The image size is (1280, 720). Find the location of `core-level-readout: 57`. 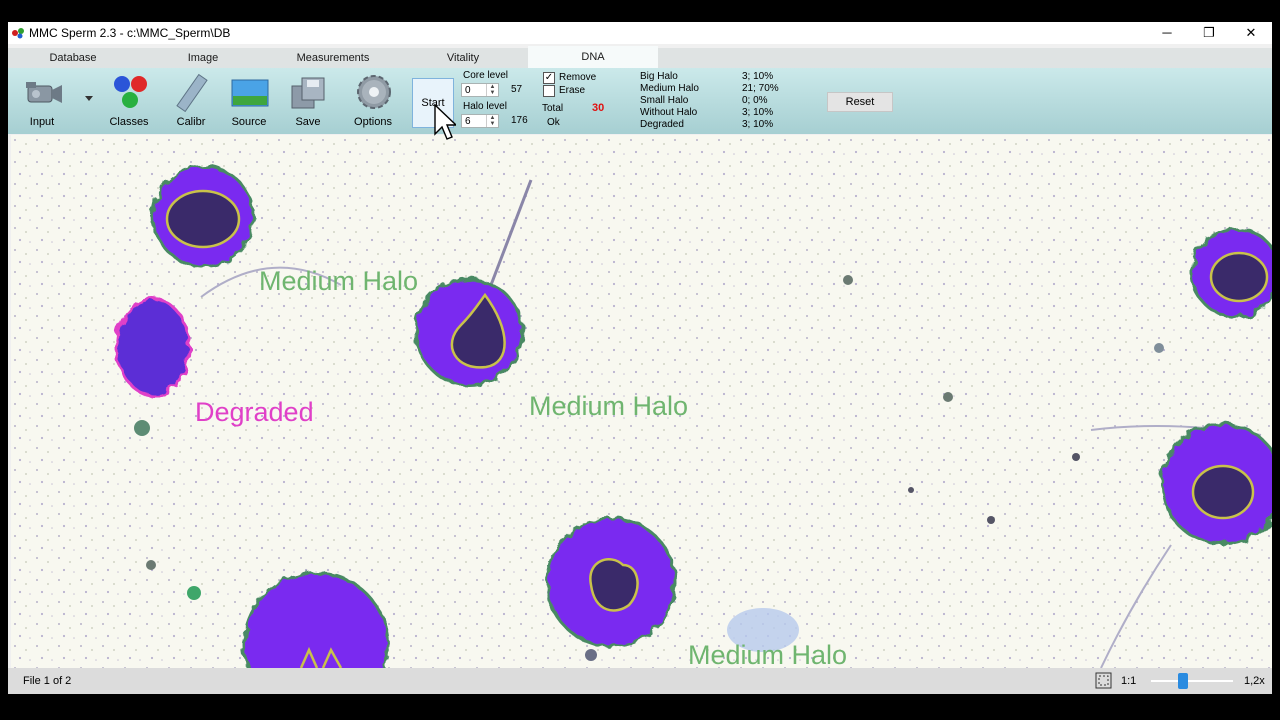

core-level-readout: 57 is located at coordinates (517, 89).